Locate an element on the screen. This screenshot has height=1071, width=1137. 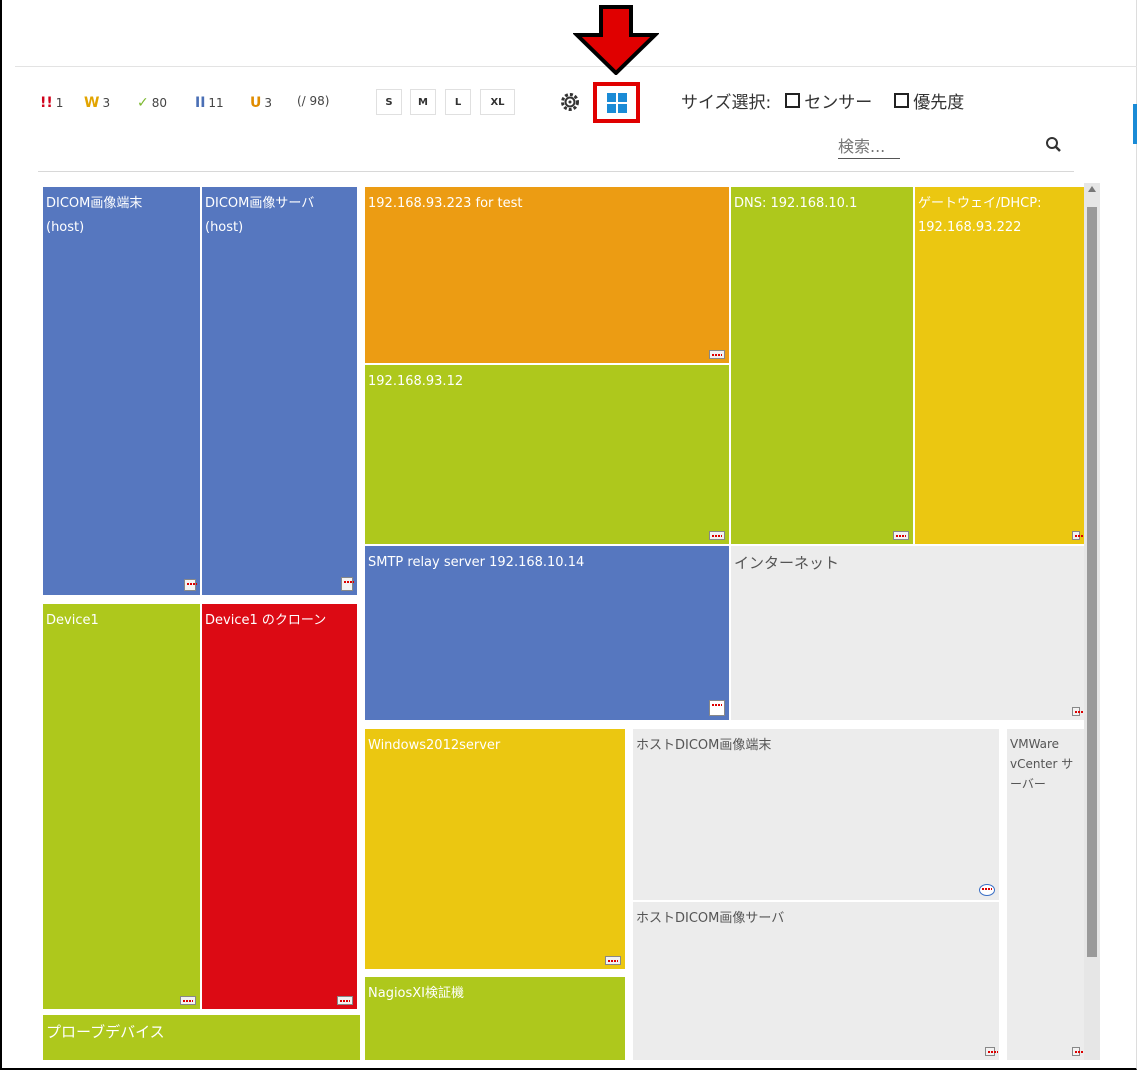
tile-device1: Device1 is located at coordinates (121, 806).